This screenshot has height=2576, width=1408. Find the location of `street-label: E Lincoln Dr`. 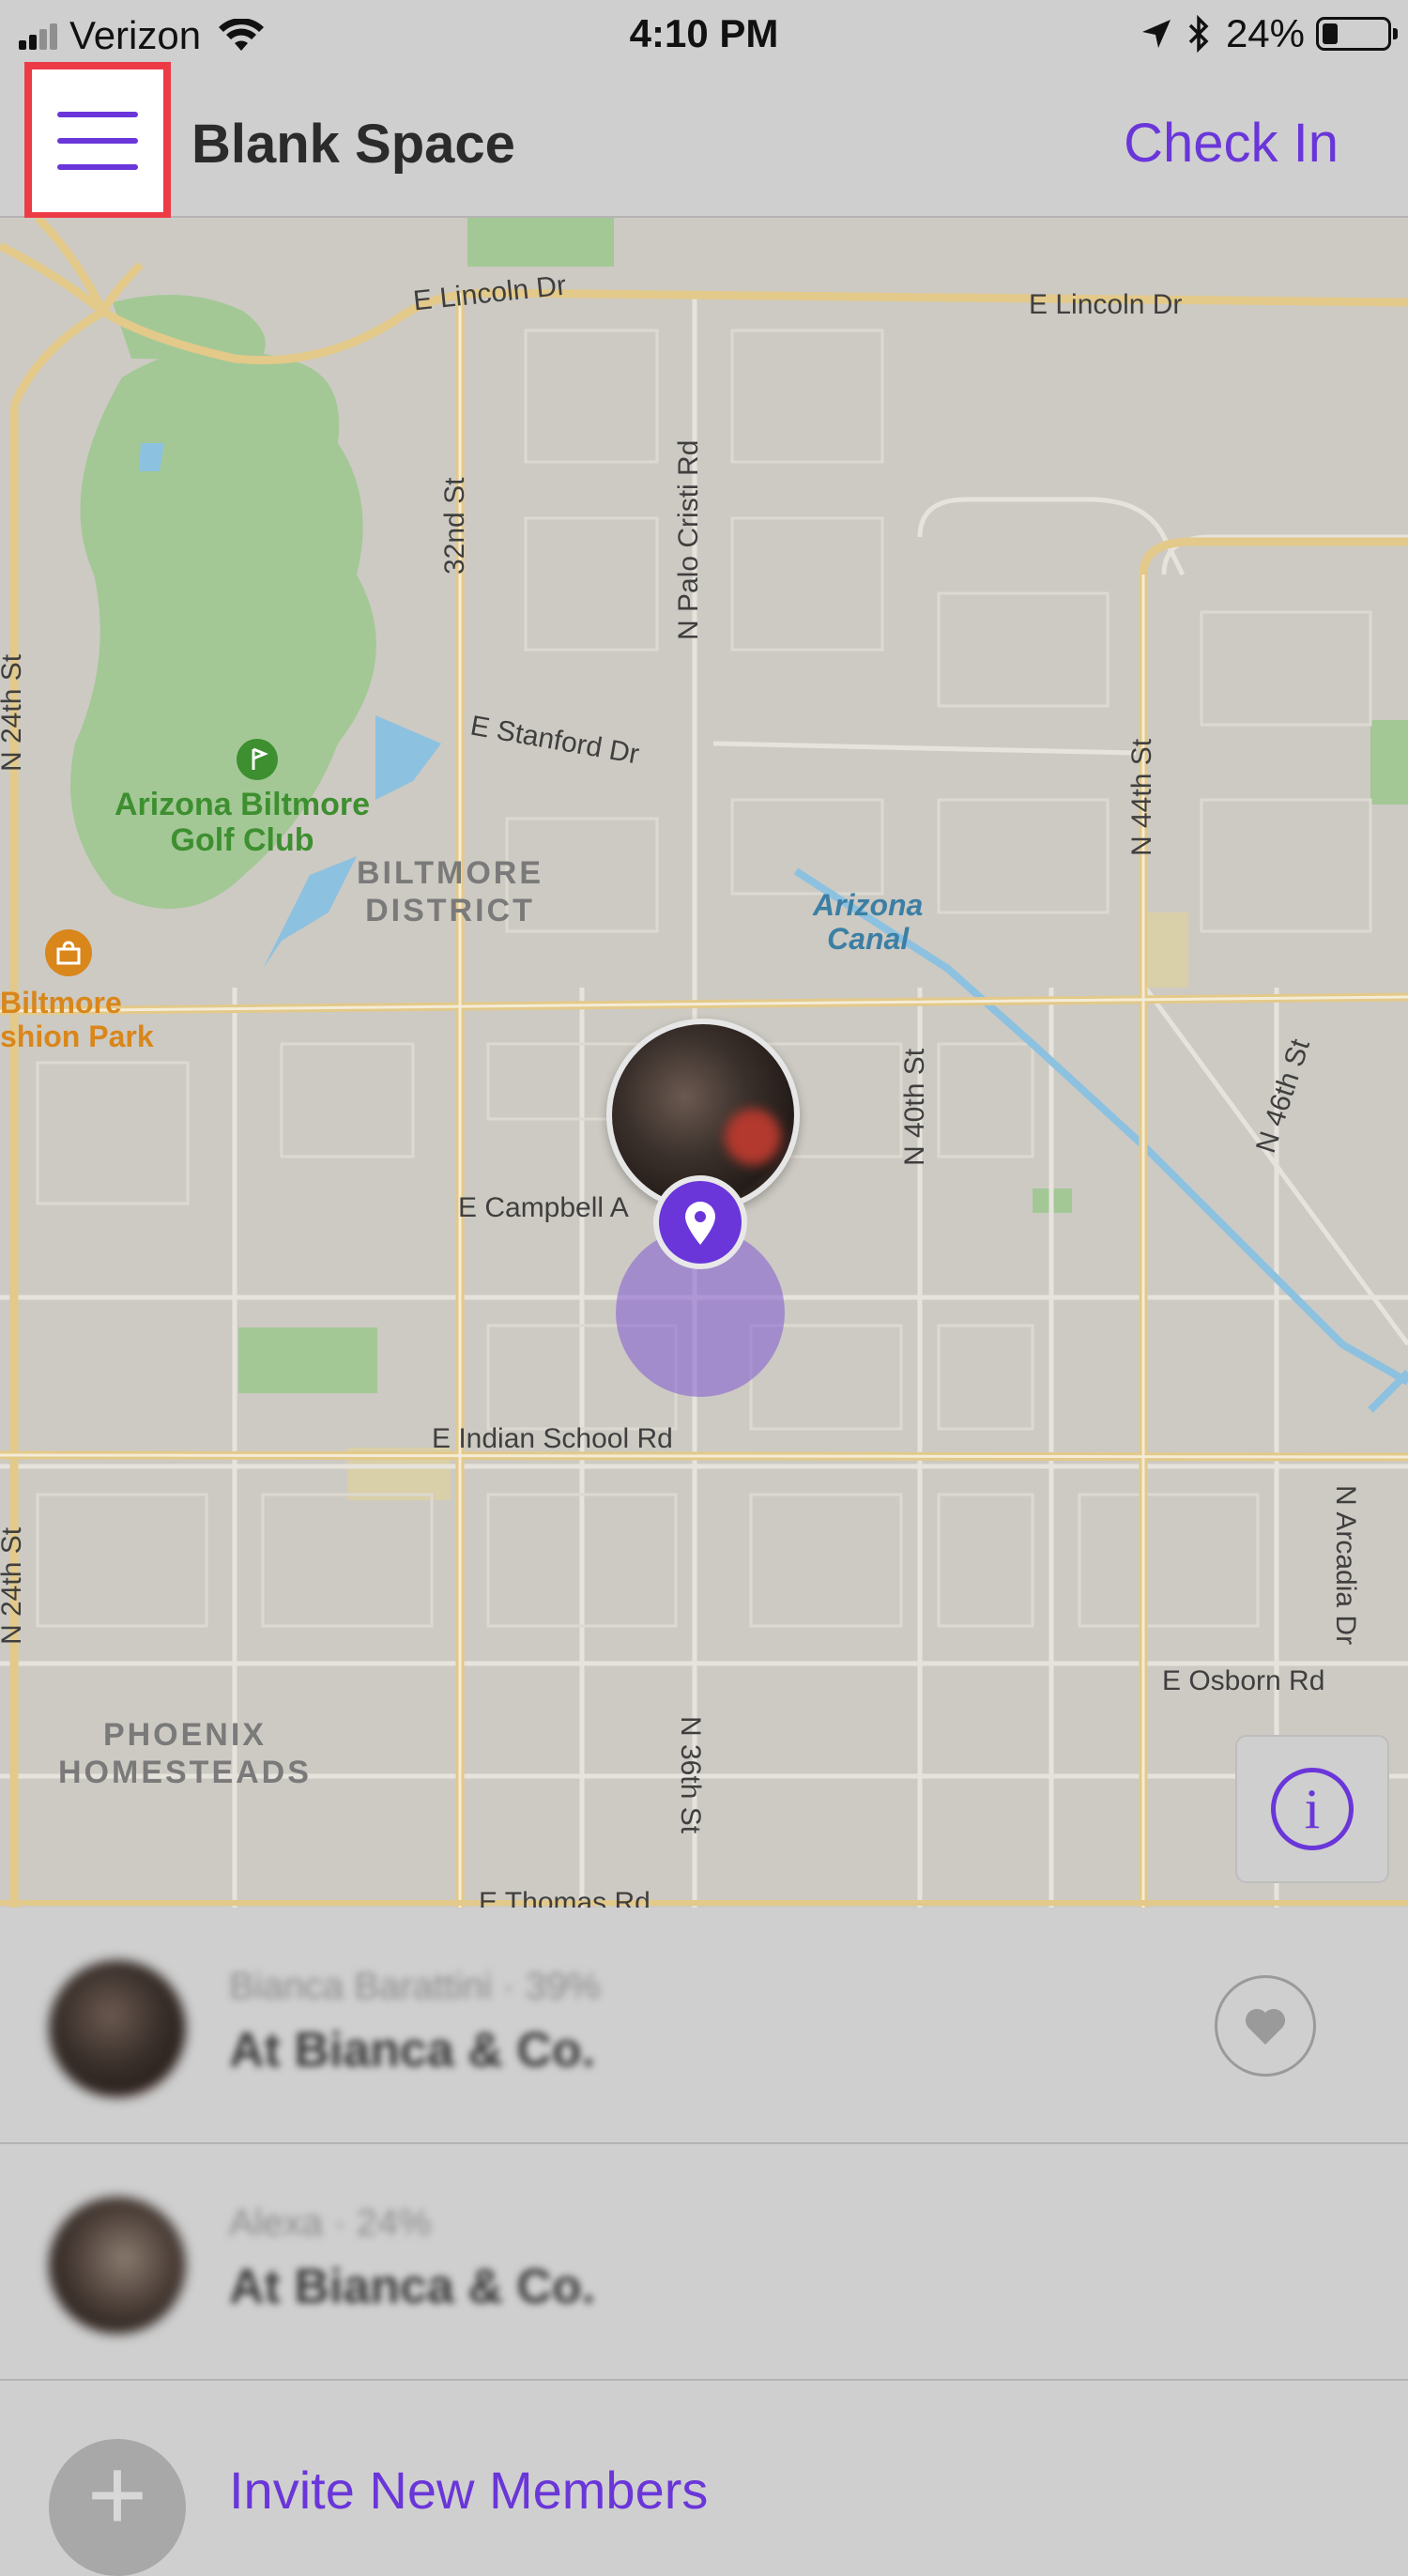

street-label: E Lincoln Dr is located at coordinates (1106, 305).